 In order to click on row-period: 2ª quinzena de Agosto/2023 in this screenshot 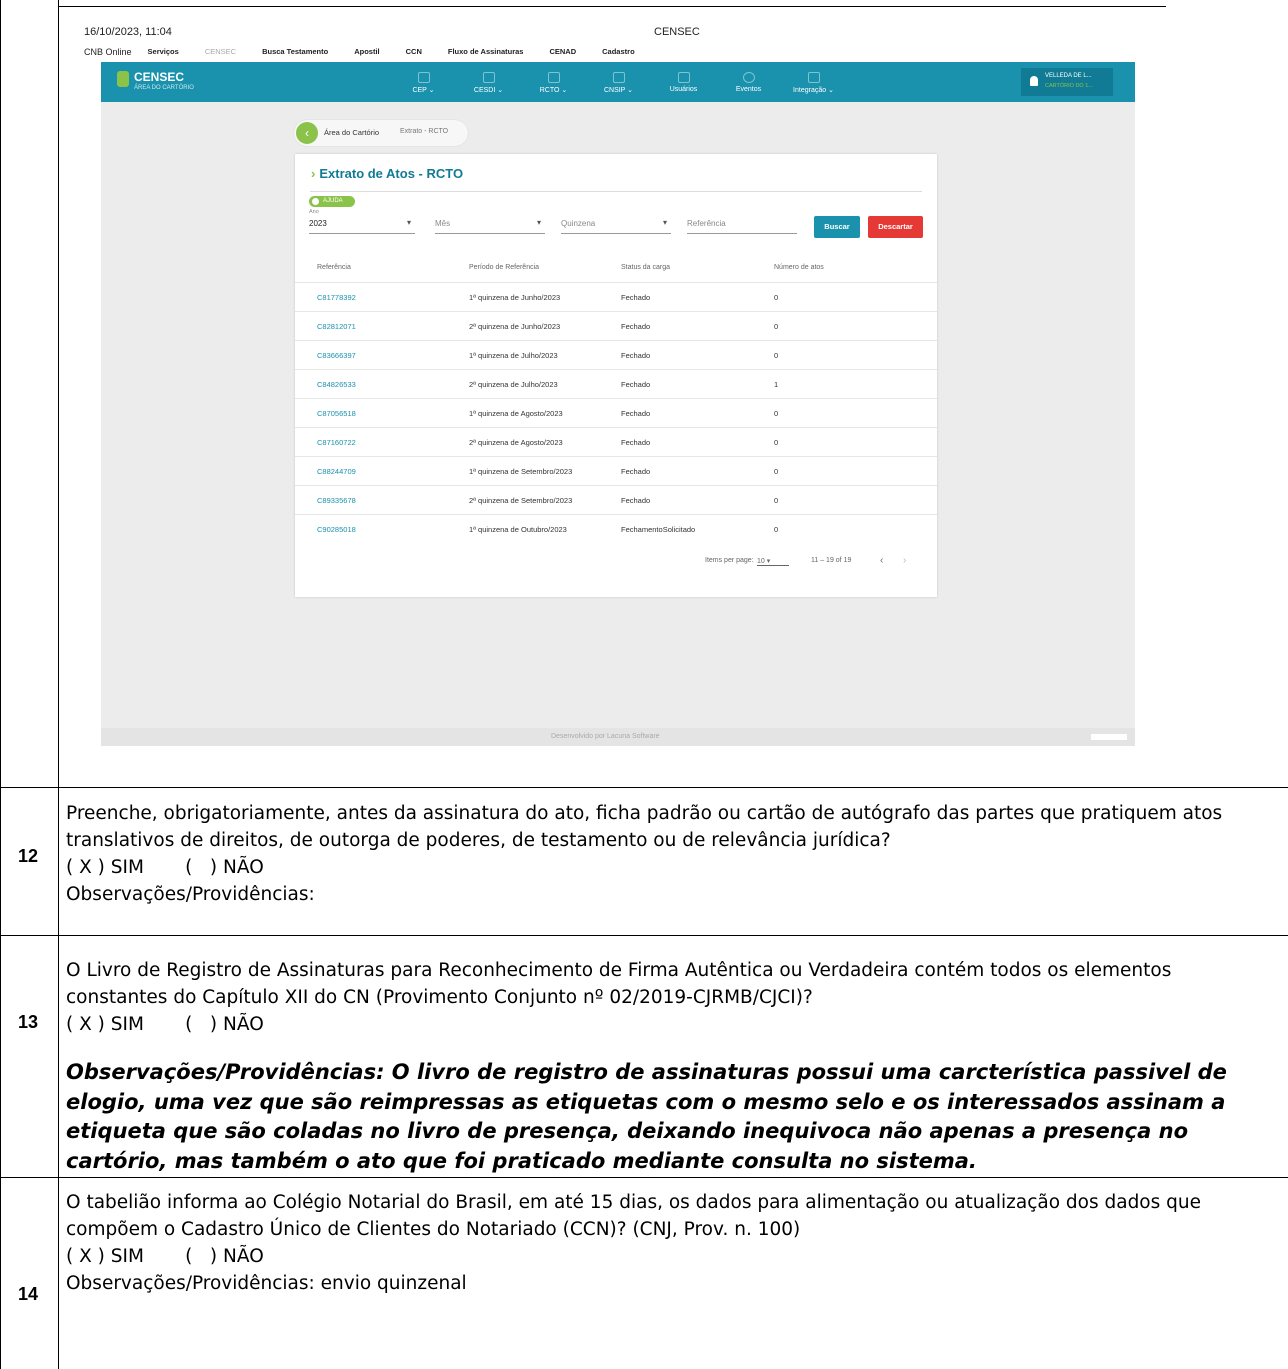, I will do `click(516, 442)`.